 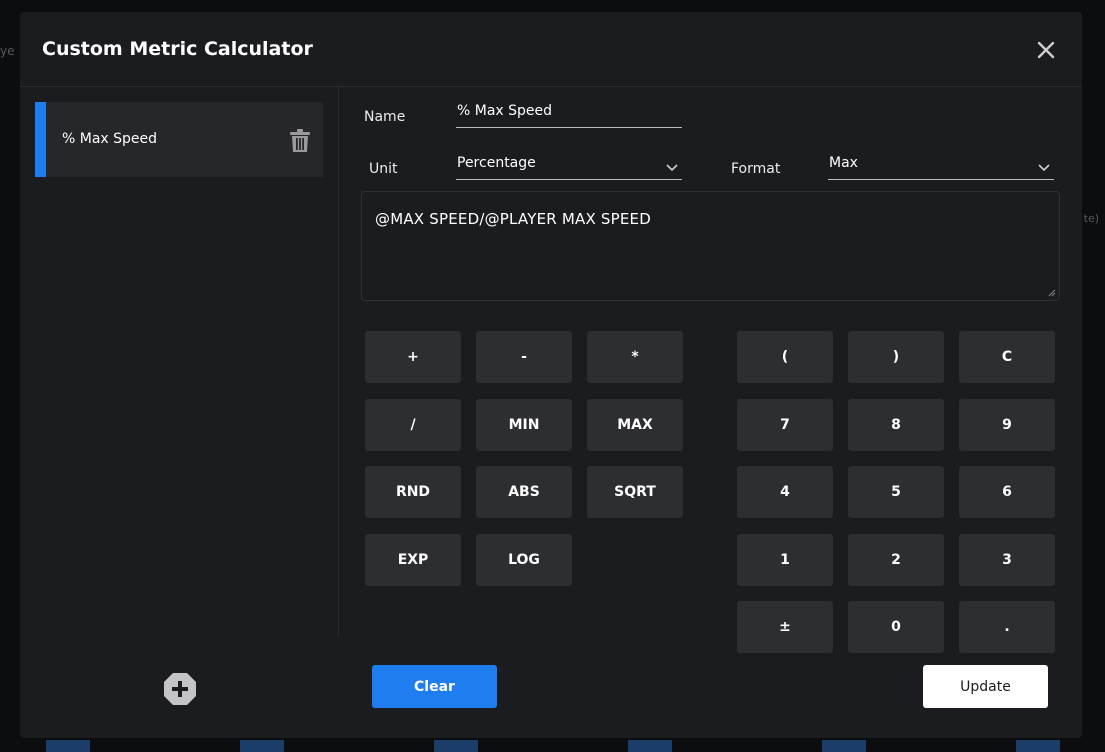 What do you see at coordinates (785, 492) in the screenshot?
I see `key-4: 4` at bounding box center [785, 492].